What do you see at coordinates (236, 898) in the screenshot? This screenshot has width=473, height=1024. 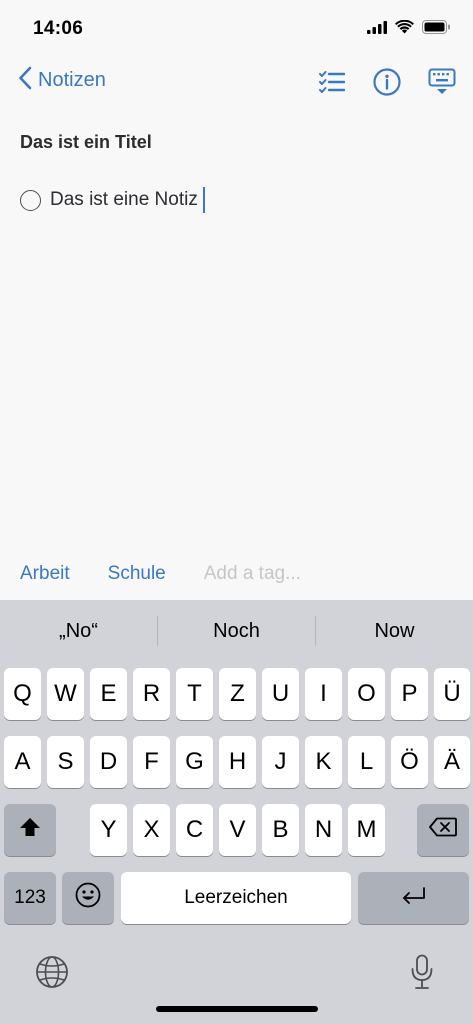 I see `space-key: Leerzeichen` at bounding box center [236, 898].